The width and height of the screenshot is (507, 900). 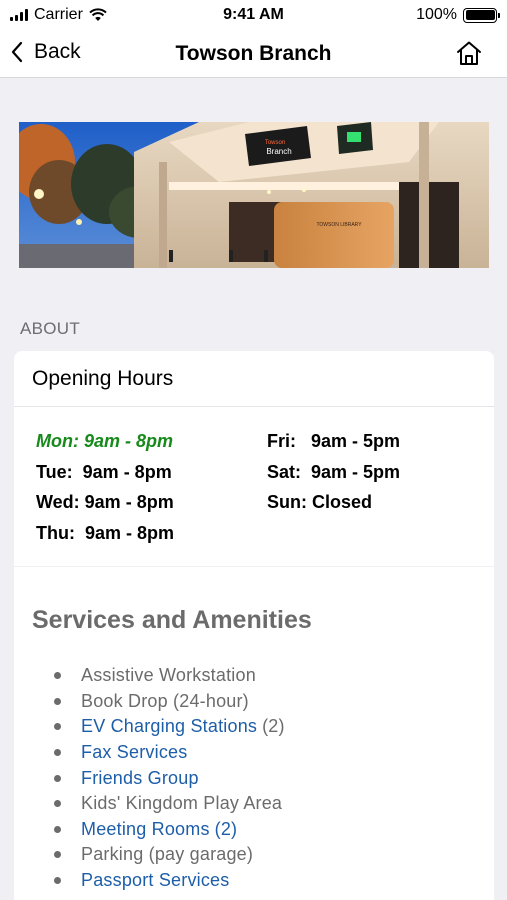 What do you see at coordinates (145, 829) in the screenshot?
I see `service-link: Meeting Rooms` at bounding box center [145, 829].